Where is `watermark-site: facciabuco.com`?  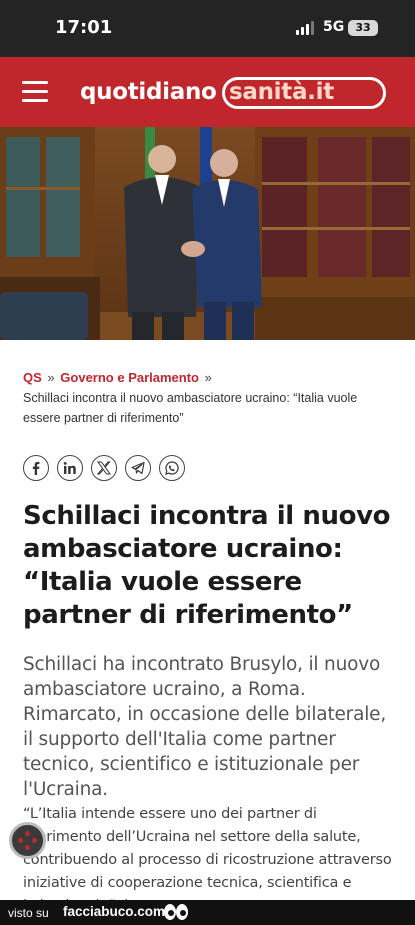 watermark-site: facciabuco.com is located at coordinates (114, 911).